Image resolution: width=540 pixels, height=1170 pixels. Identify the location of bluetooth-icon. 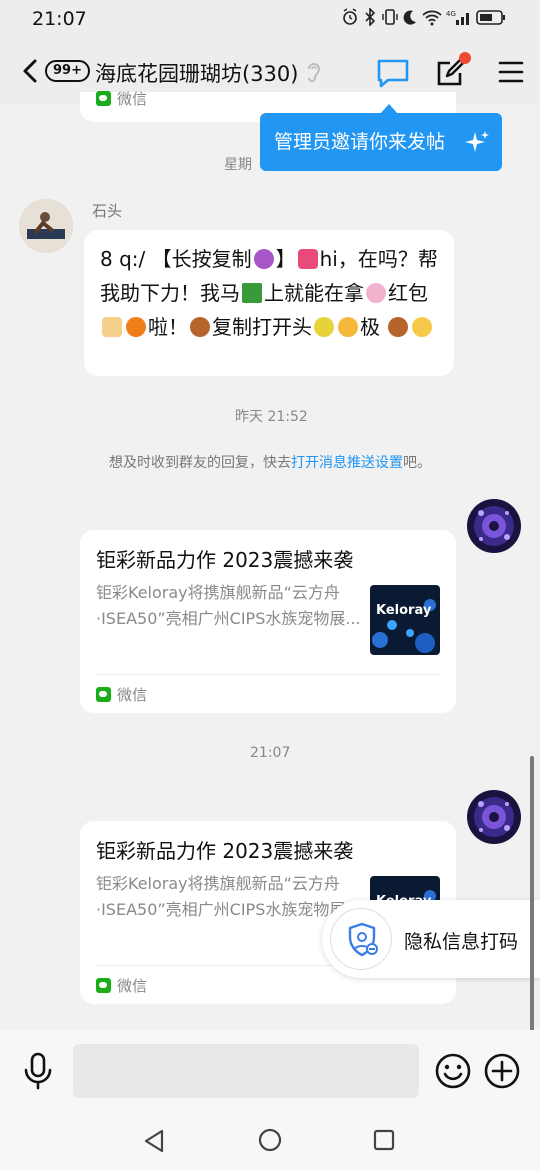
(370, 17).